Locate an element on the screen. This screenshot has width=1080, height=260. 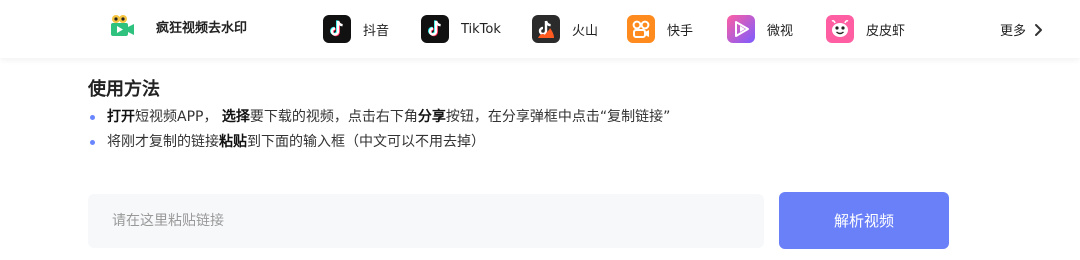
nav-label-pipixia: 皮皮虾 is located at coordinates (886, 31).